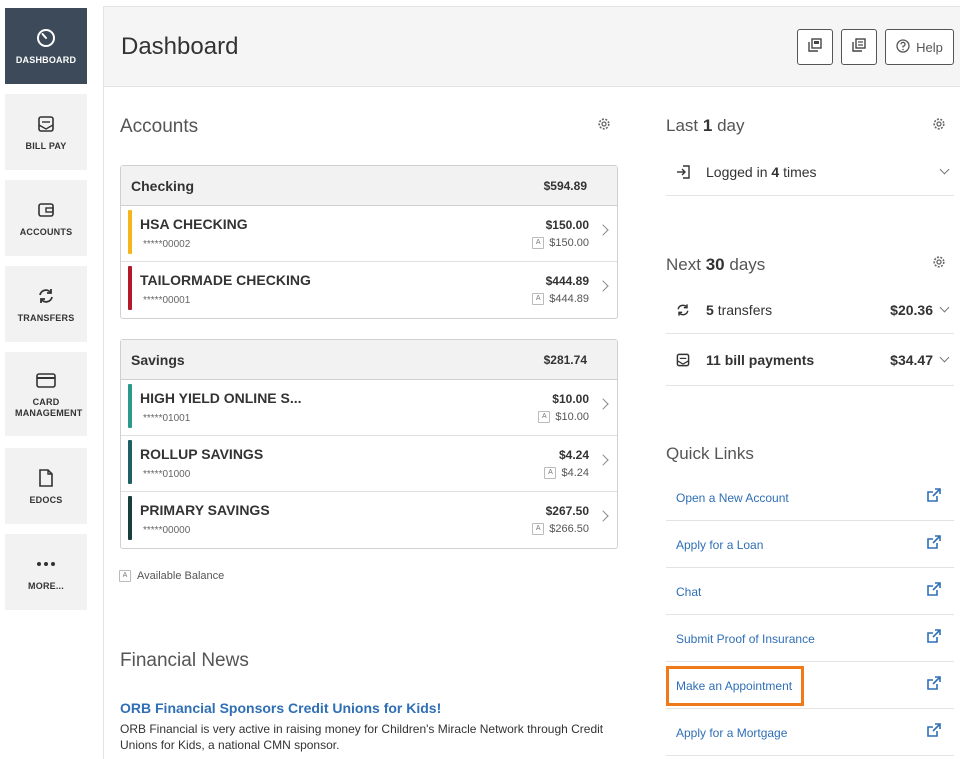  Describe the element at coordinates (572, 417) in the screenshot. I see `available-amount: $10.00` at that location.